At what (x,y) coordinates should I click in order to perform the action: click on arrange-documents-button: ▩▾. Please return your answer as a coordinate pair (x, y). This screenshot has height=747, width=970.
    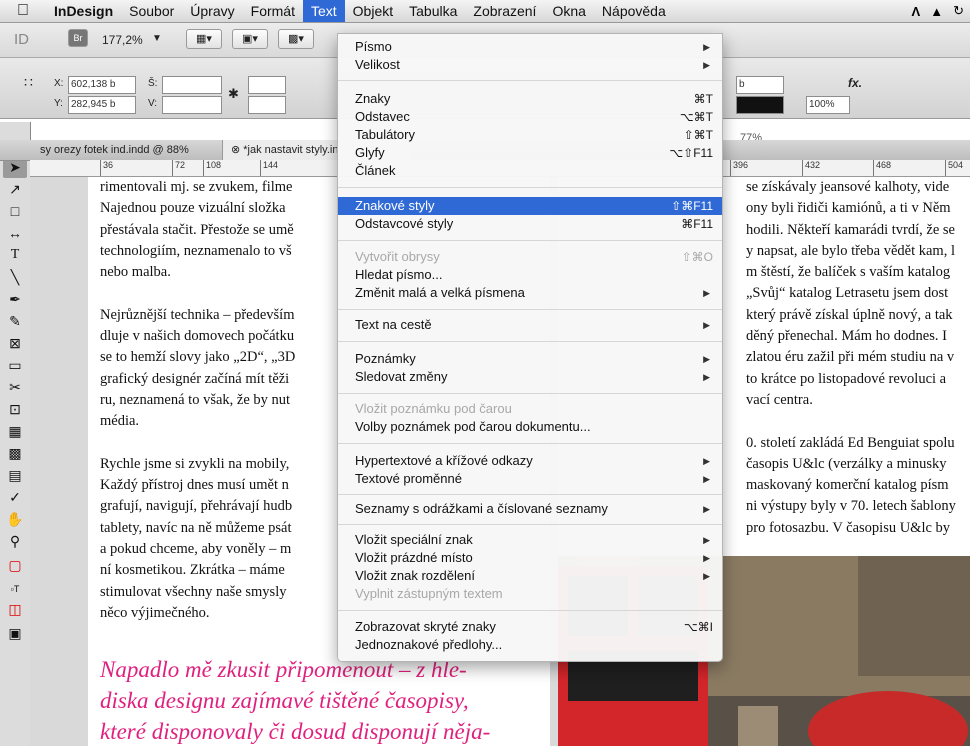
    Looking at the image, I should click on (296, 39).